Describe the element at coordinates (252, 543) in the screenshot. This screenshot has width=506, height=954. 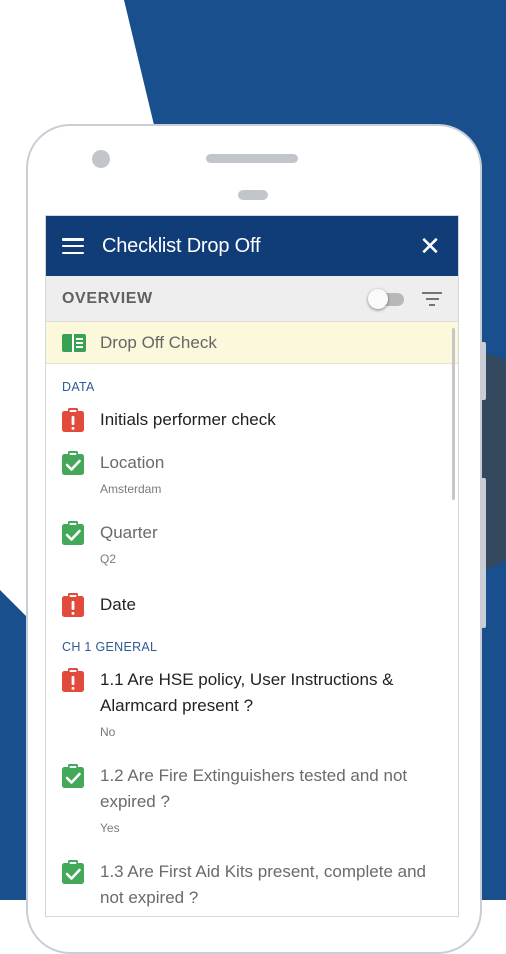
I see `checklist-item: Quarter Q2` at that location.